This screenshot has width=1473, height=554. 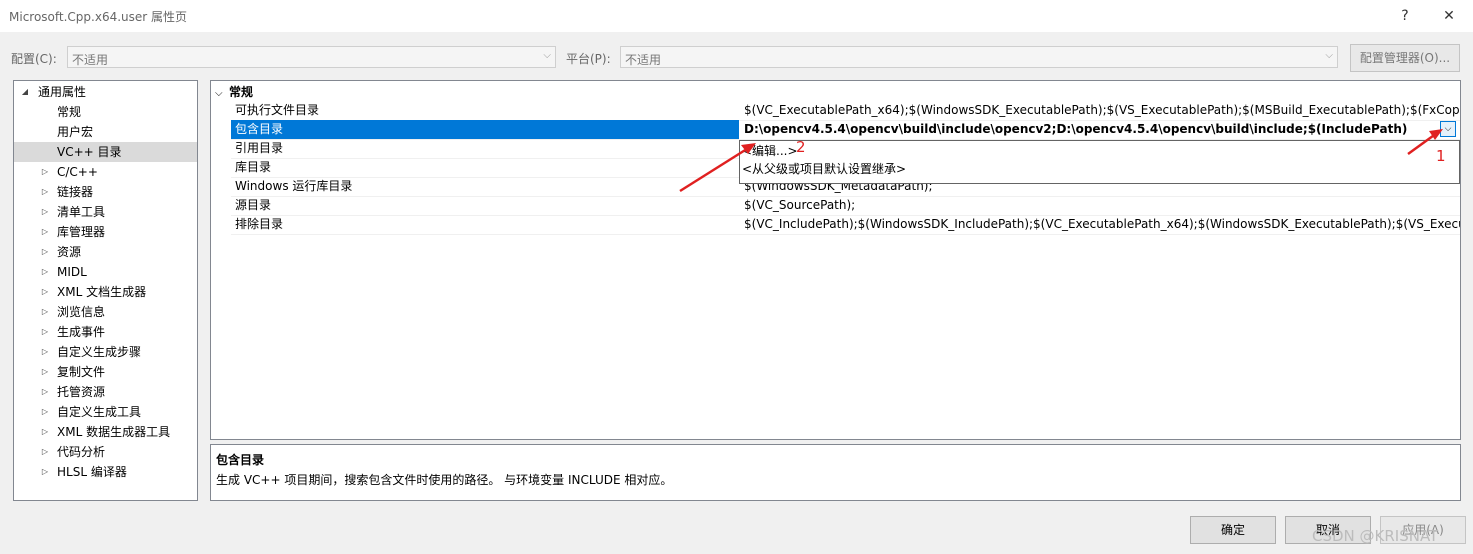 I want to click on watermark: CSDN @KRISNAT, so click(x=1375, y=536).